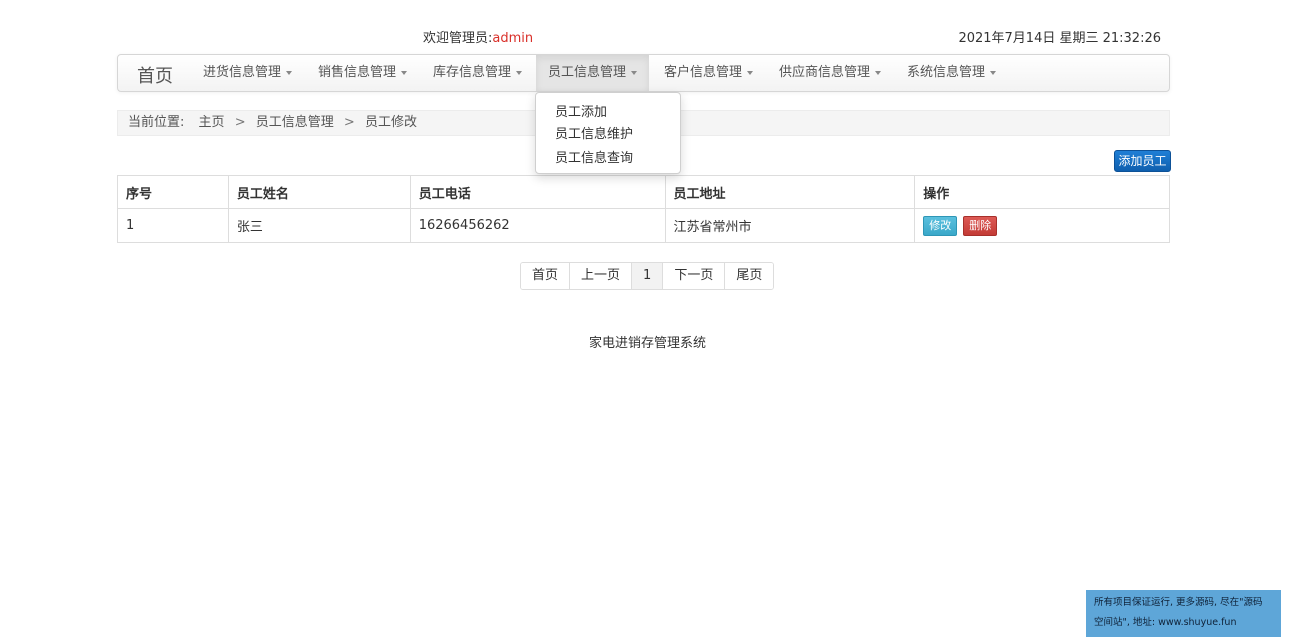  Describe the element at coordinates (581, 110) in the screenshot. I see `menu-item-add-employee: 员工添加` at that location.